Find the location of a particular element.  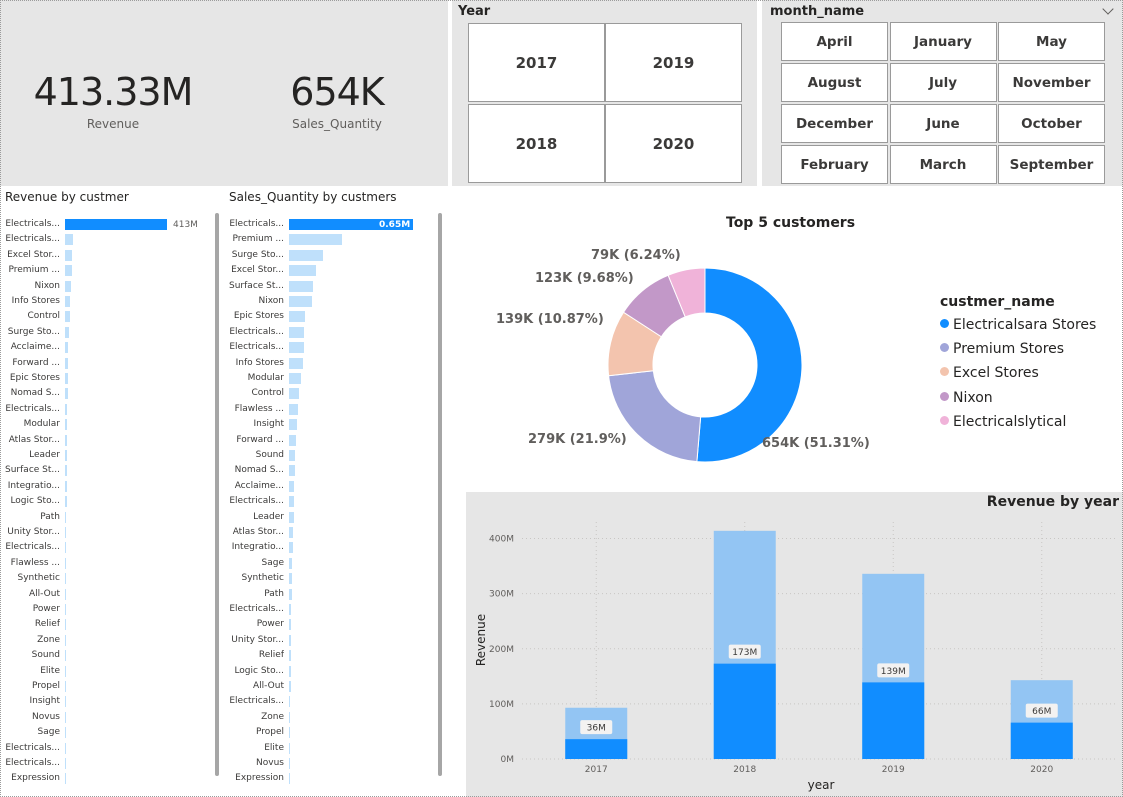

bar-row: All-Out is located at coordinates (255, 686).